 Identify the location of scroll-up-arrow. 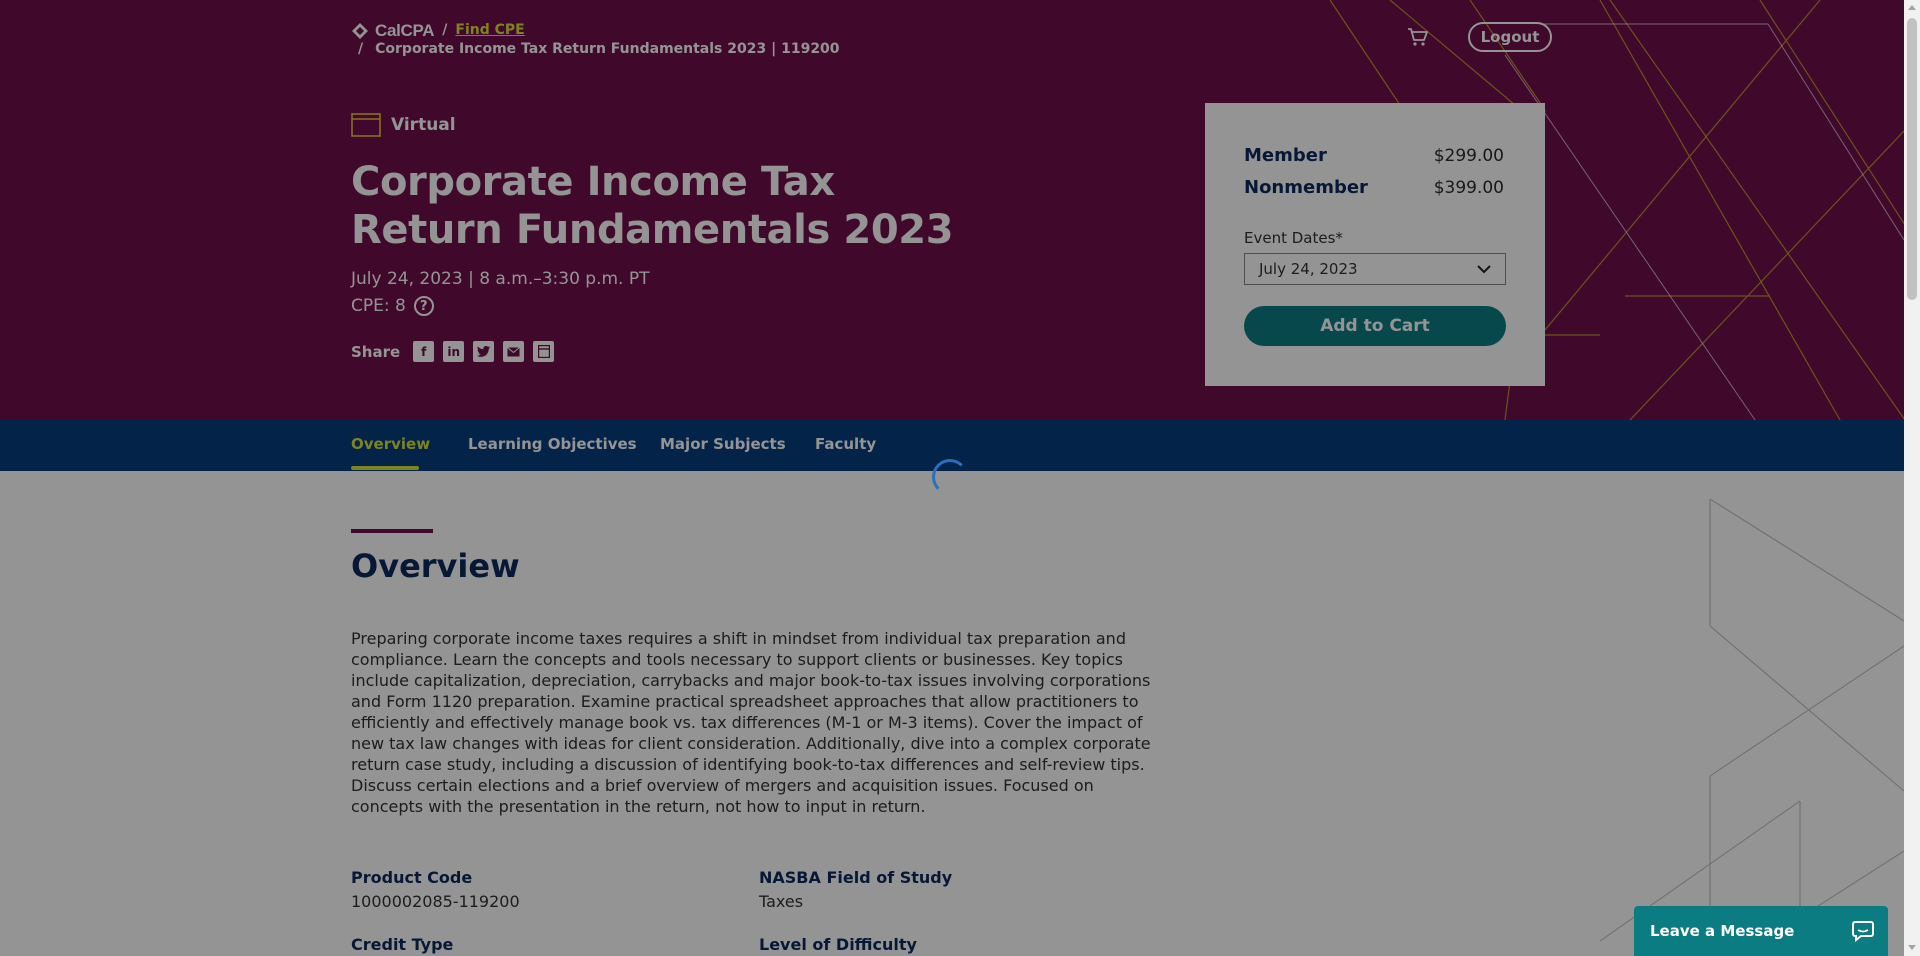
(1912, 7).